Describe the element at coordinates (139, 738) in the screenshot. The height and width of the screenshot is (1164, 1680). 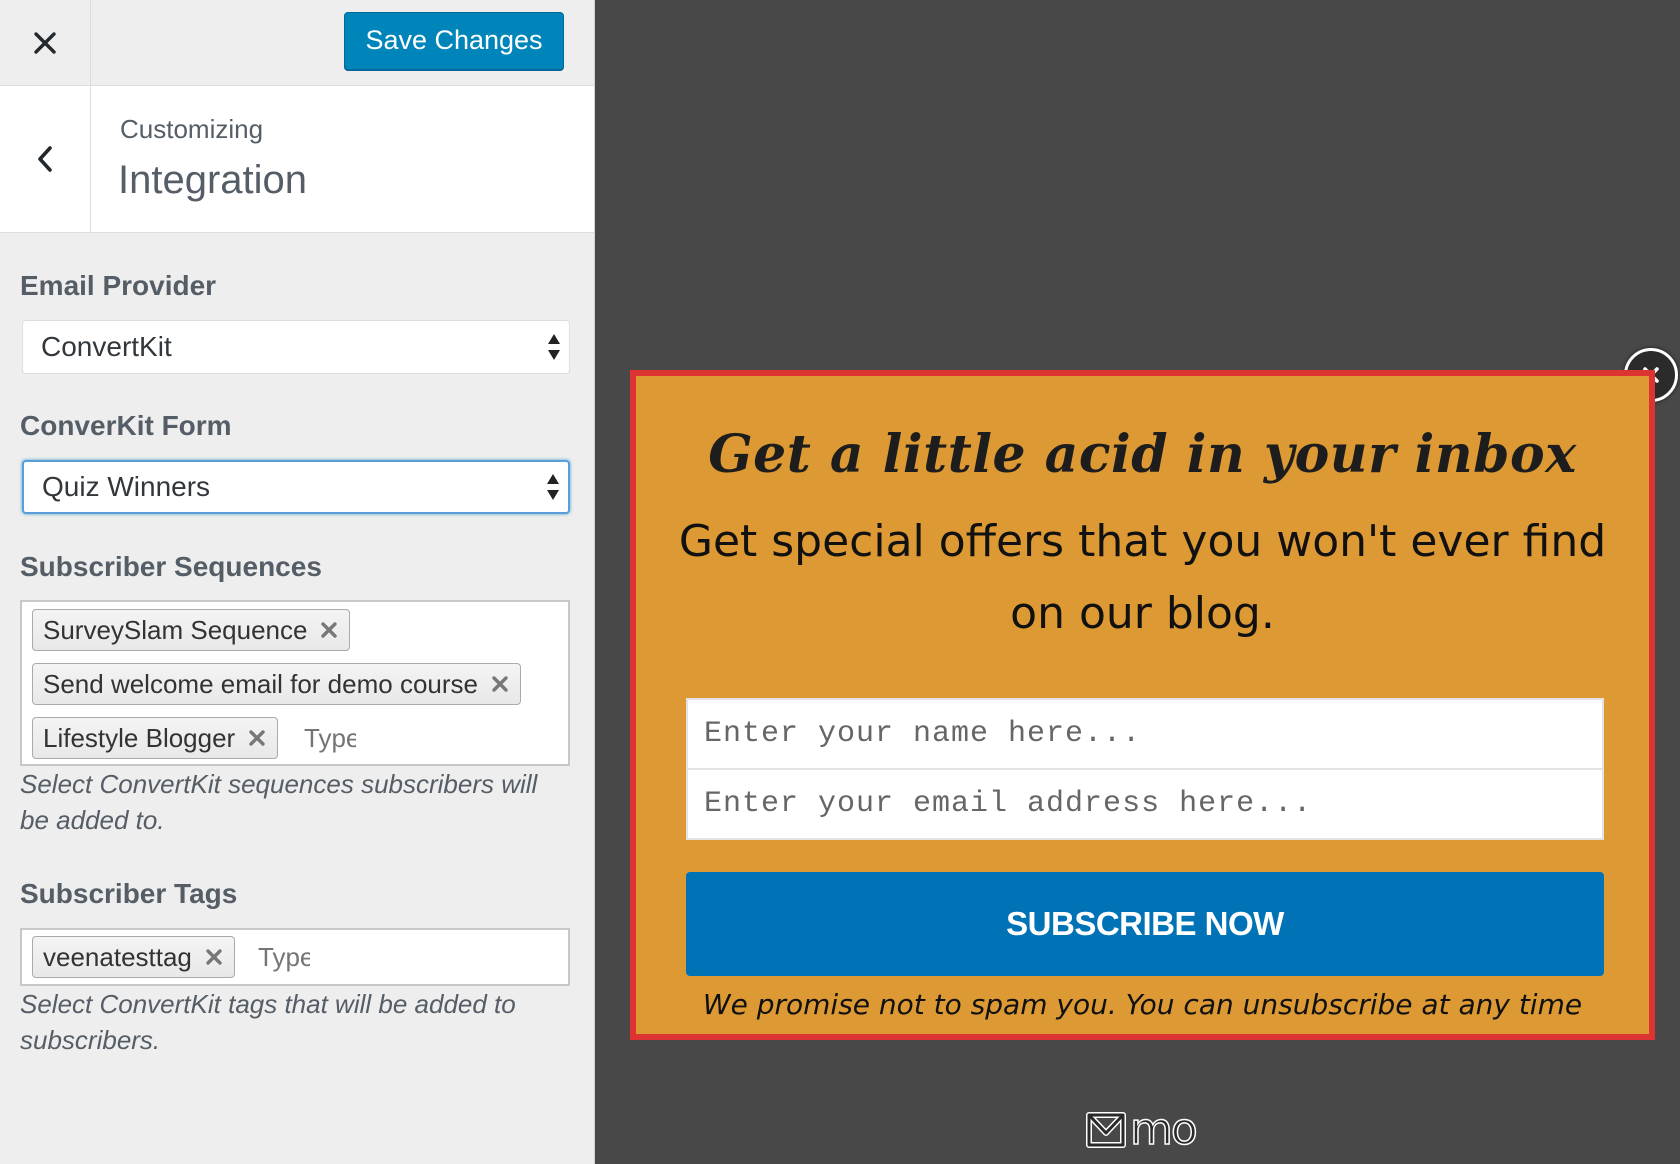
I see `sequence-tag-label: Lifestyle Blogger` at that location.